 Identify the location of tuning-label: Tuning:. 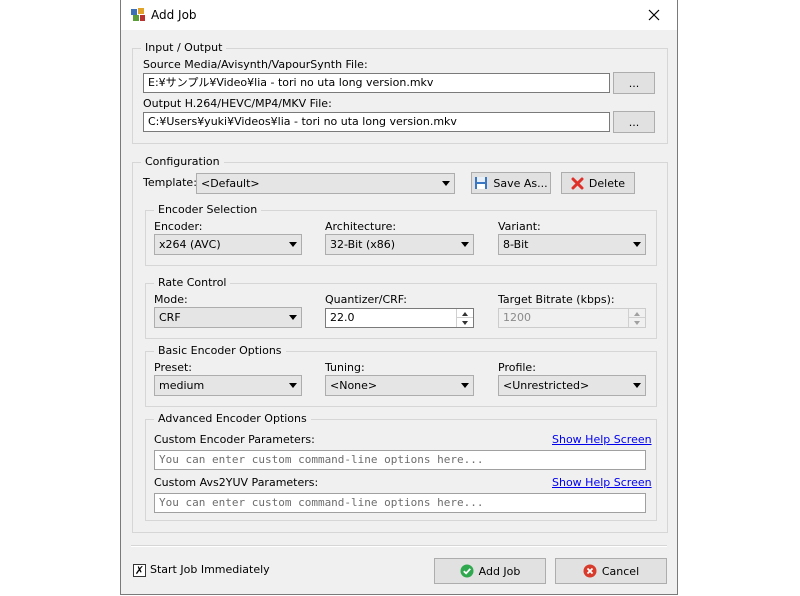
(345, 367).